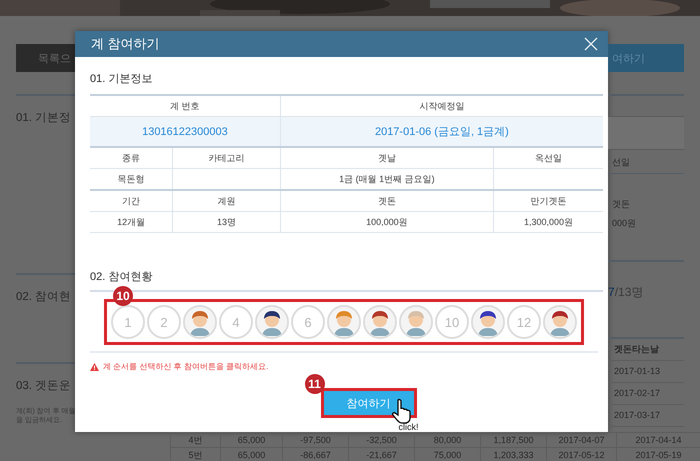 This screenshot has width=700, height=461. I want to click on table-cell: 2017-04-14, so click(658, 440).